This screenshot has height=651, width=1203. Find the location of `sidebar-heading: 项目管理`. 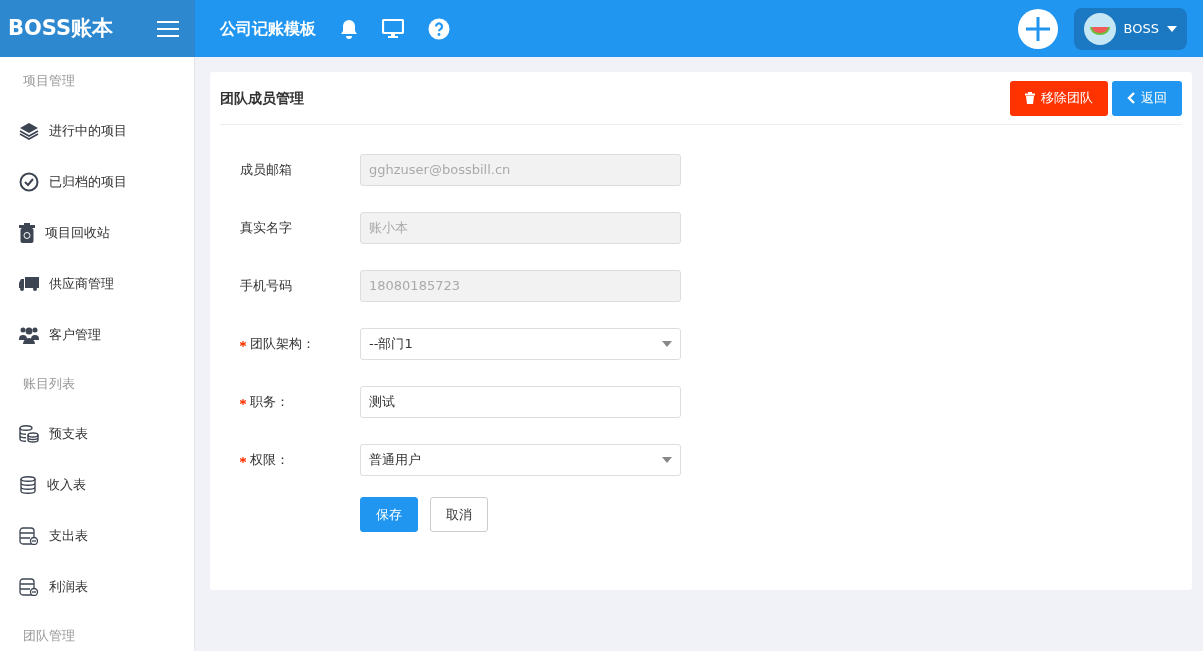

sidebar-heading: 项目管理 is located at coordinates (49, 81).